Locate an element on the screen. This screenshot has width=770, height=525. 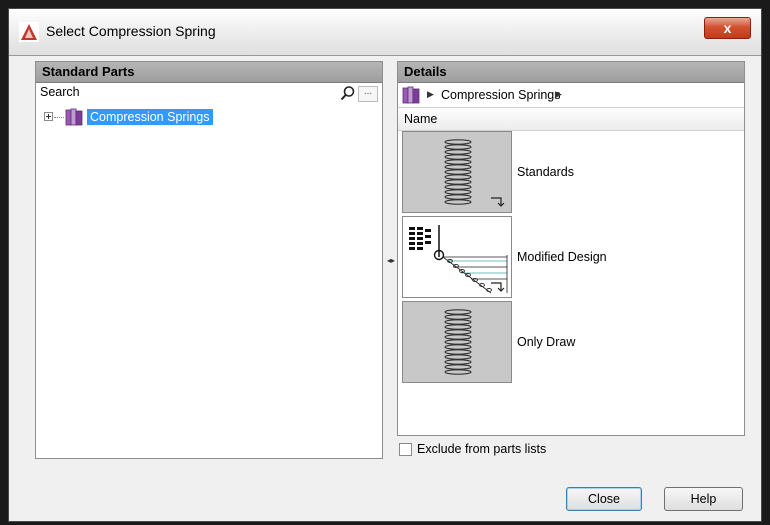
exclude-label: Exclude from parts lists is located at coordinates (482, 449).